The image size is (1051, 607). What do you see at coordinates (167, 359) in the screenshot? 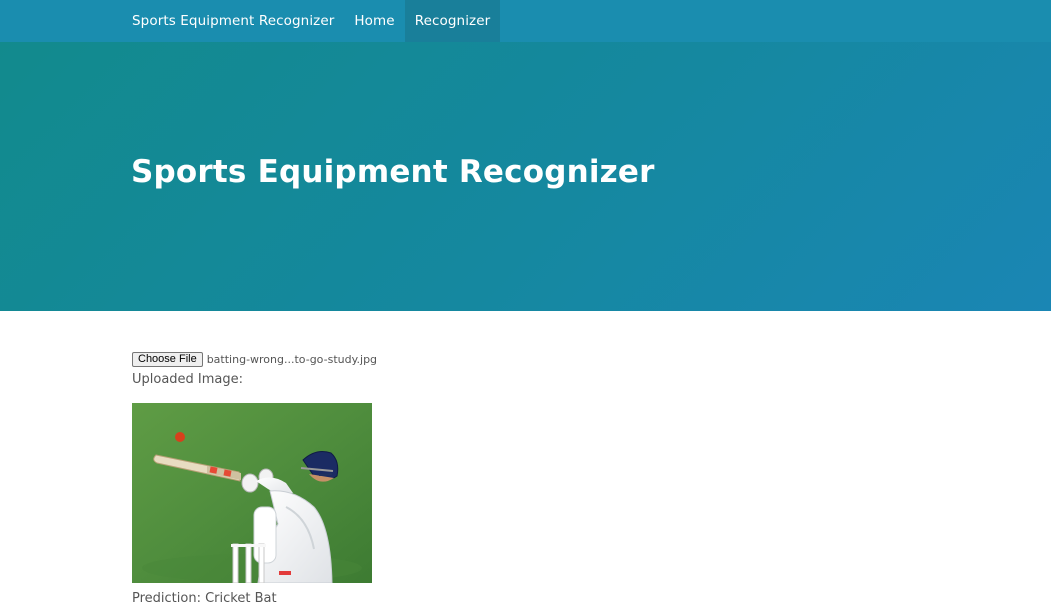
I see `choose-file-button: Choose File` at bounding box center [167, 359].